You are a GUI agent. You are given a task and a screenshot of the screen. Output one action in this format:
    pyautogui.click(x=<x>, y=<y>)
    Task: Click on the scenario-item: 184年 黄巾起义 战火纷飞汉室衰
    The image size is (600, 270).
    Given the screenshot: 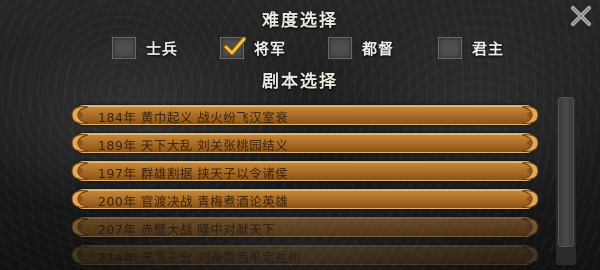 What is the action you would take?
    pyautogui.click(x=305, y=115)
    